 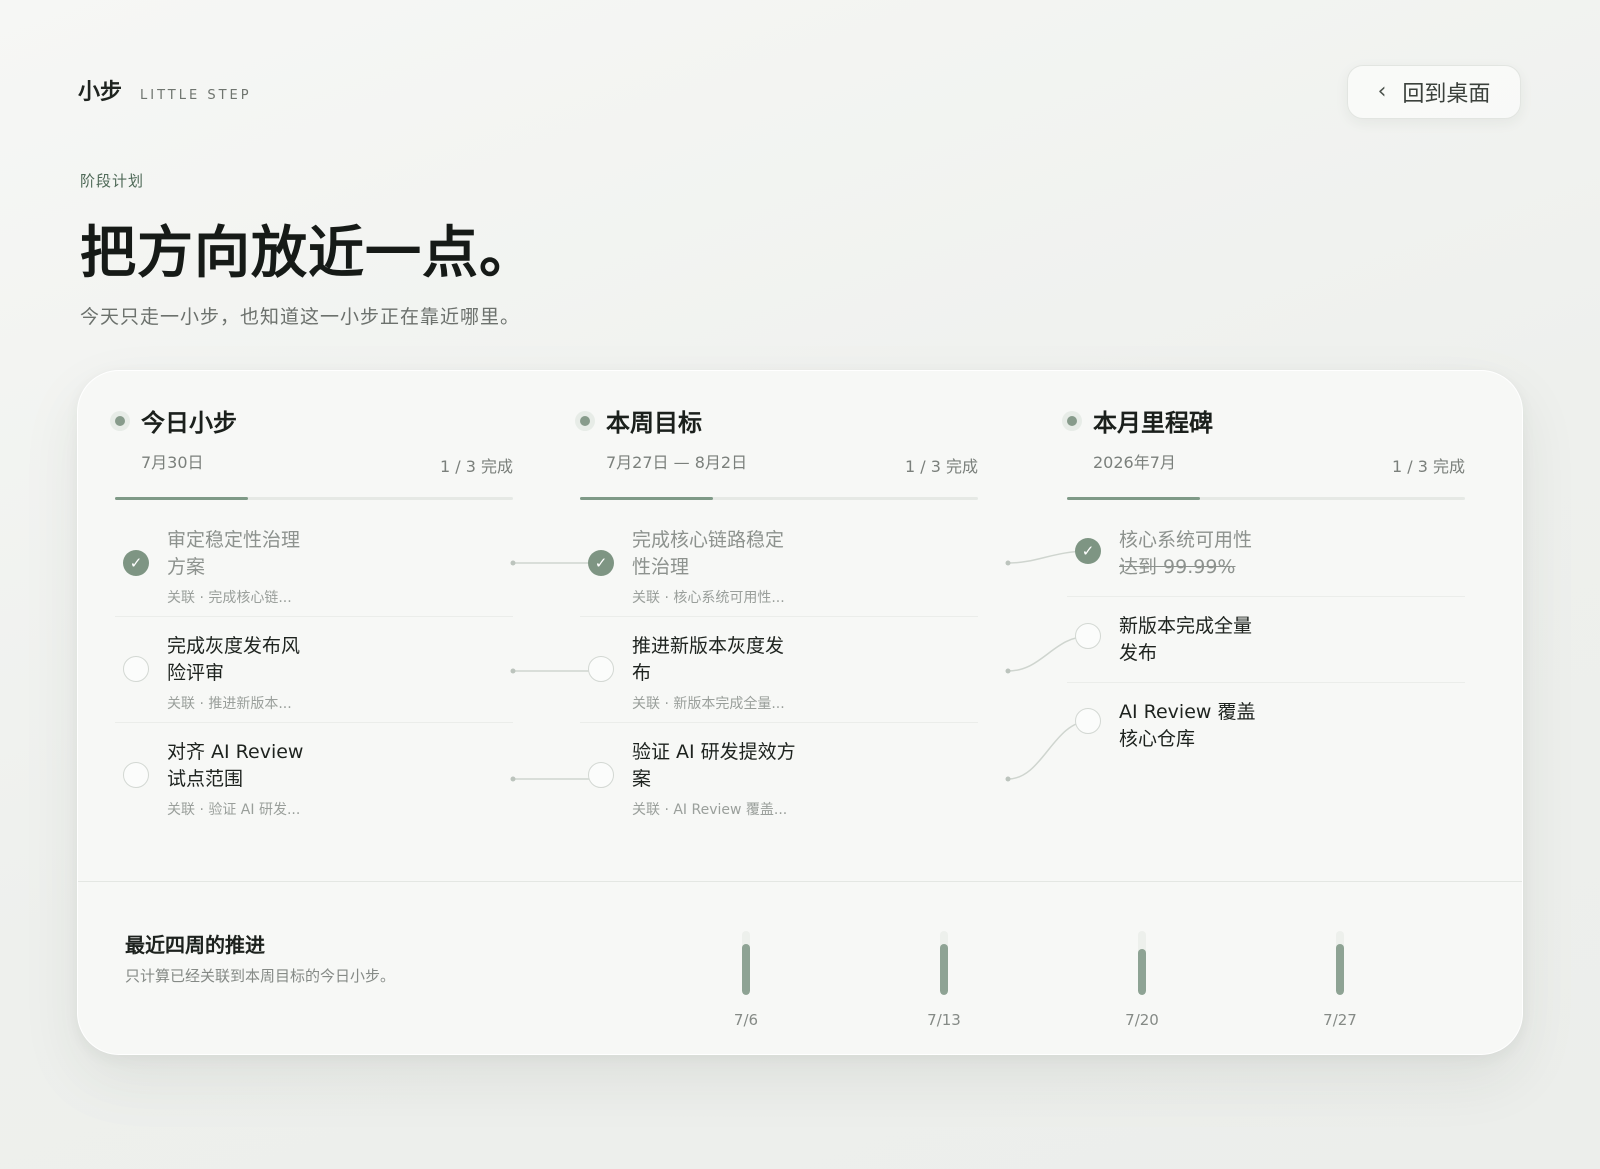 What do you see at coordinates (1186, 540) in the screenshot?
I see `task-title-line: 核心系统可用性` at bounding box center [1186, 540].